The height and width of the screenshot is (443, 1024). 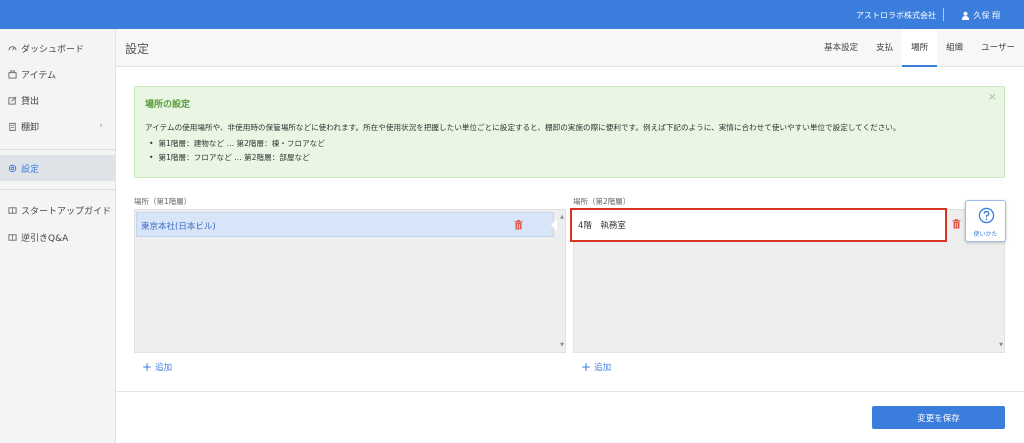 I want to click on tab-users: ユーザー, so click(x=998, y=48).